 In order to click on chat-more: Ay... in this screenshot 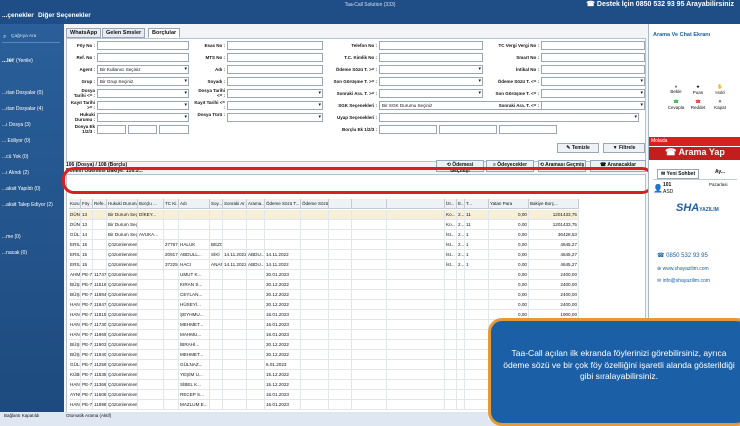, I will do `click(720, 172)`.